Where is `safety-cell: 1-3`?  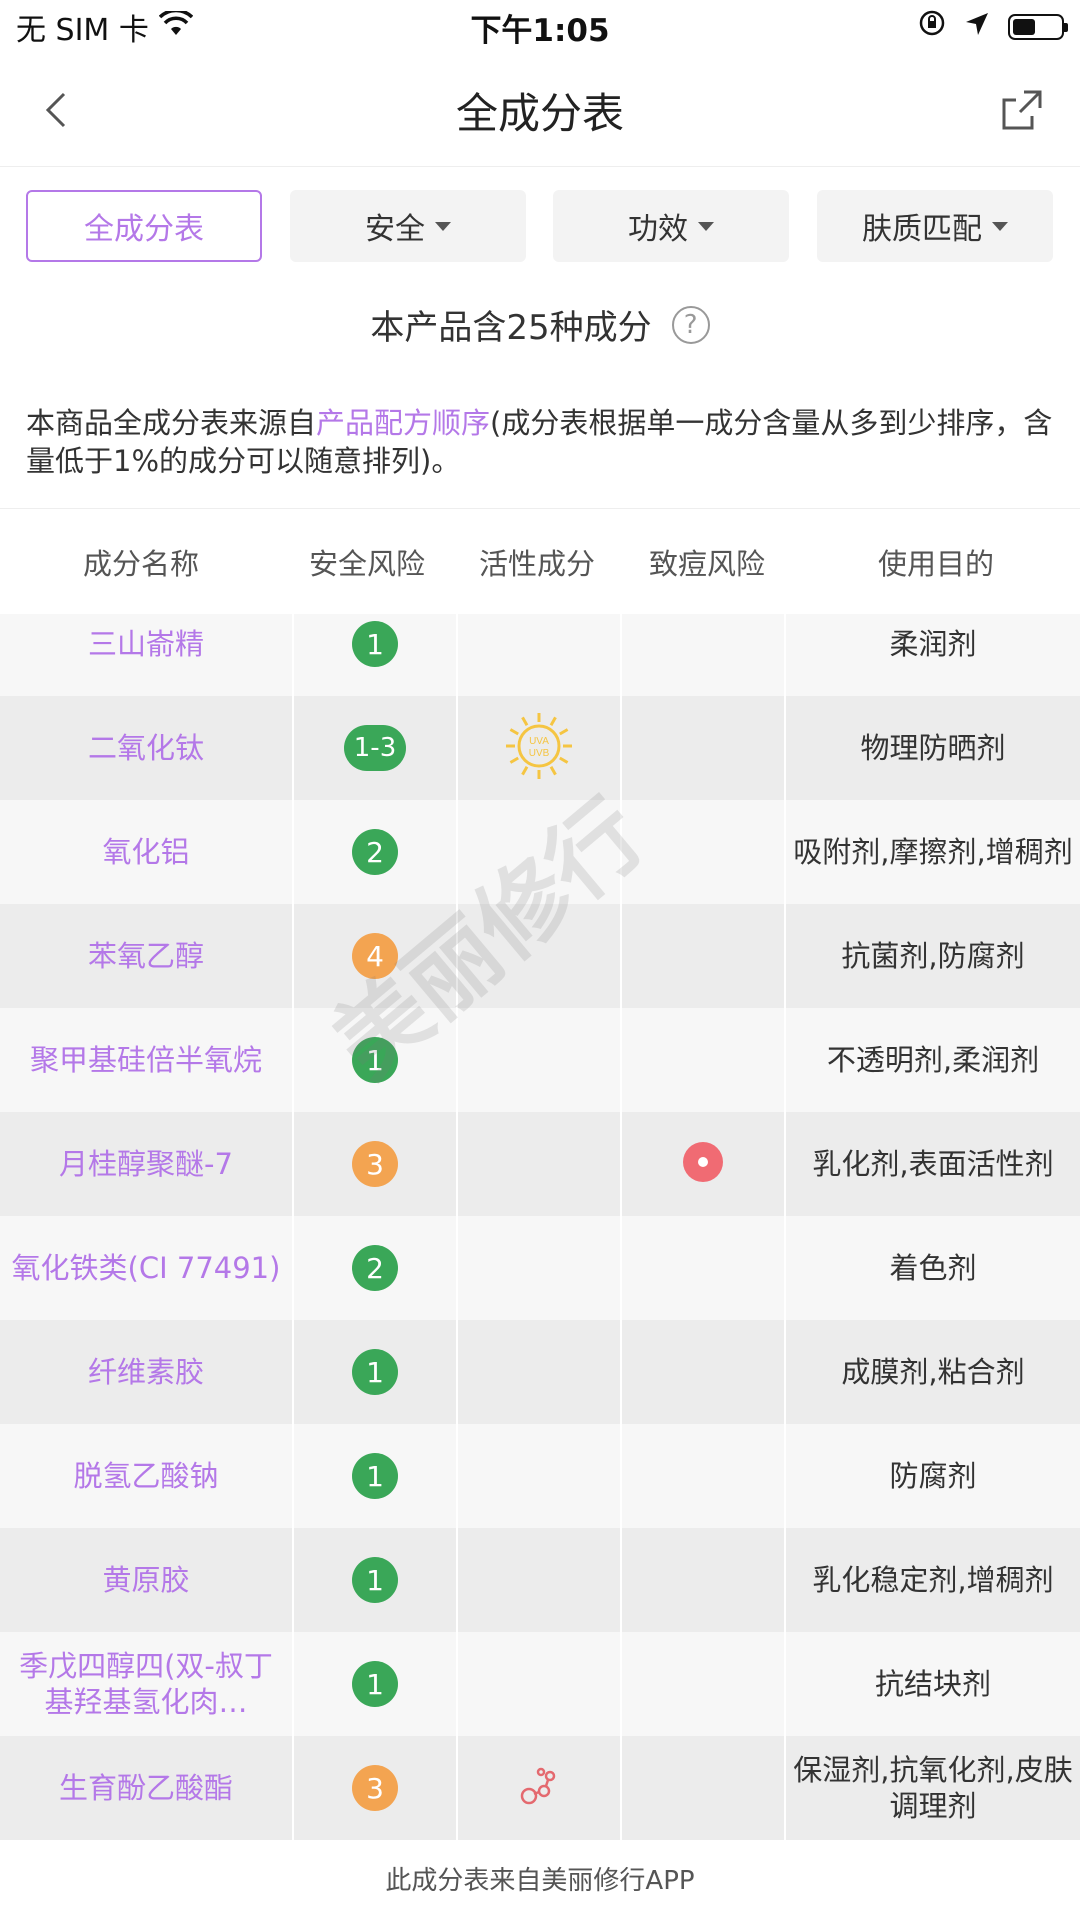 safety-cell: 1-3 is located at coordinates (374, 748).